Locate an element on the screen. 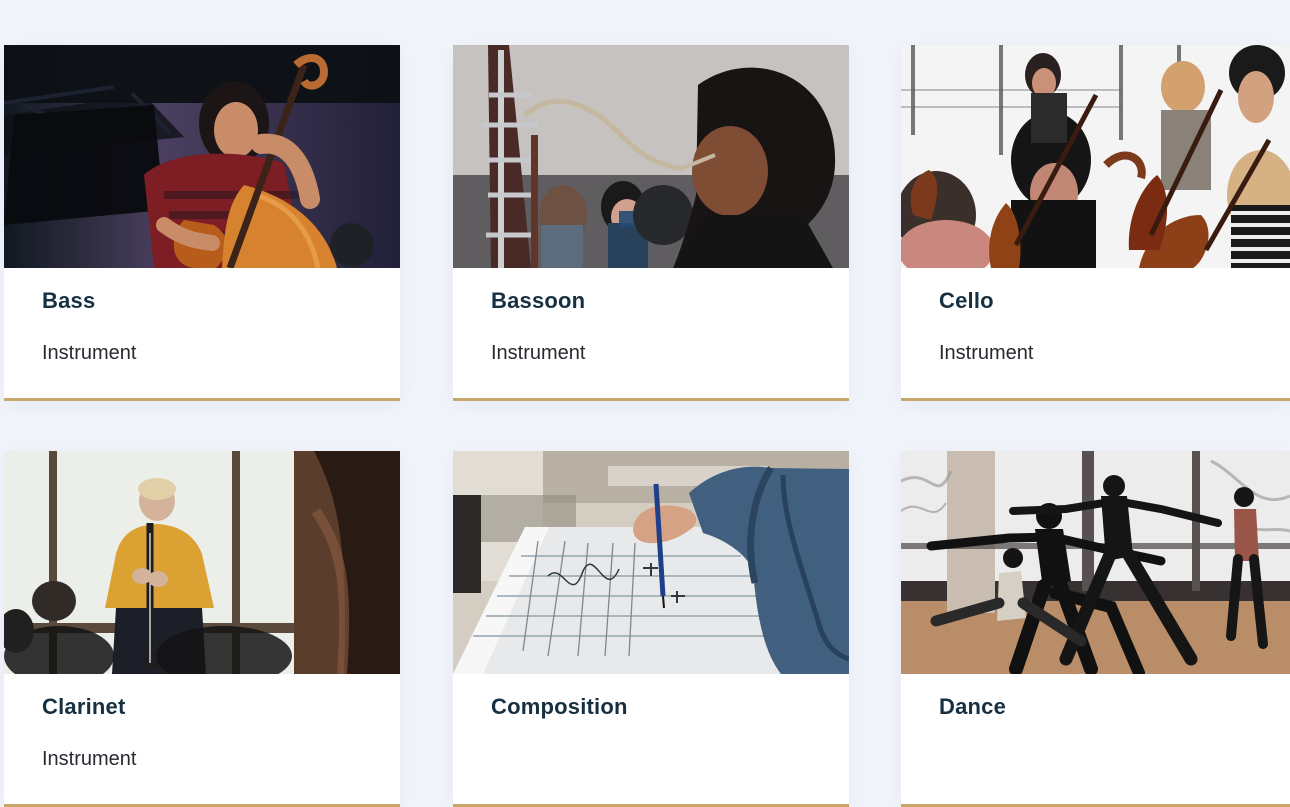 The width and height of the screenshot is (1290, 807). bass-photo is located at coordinates (202, 156).